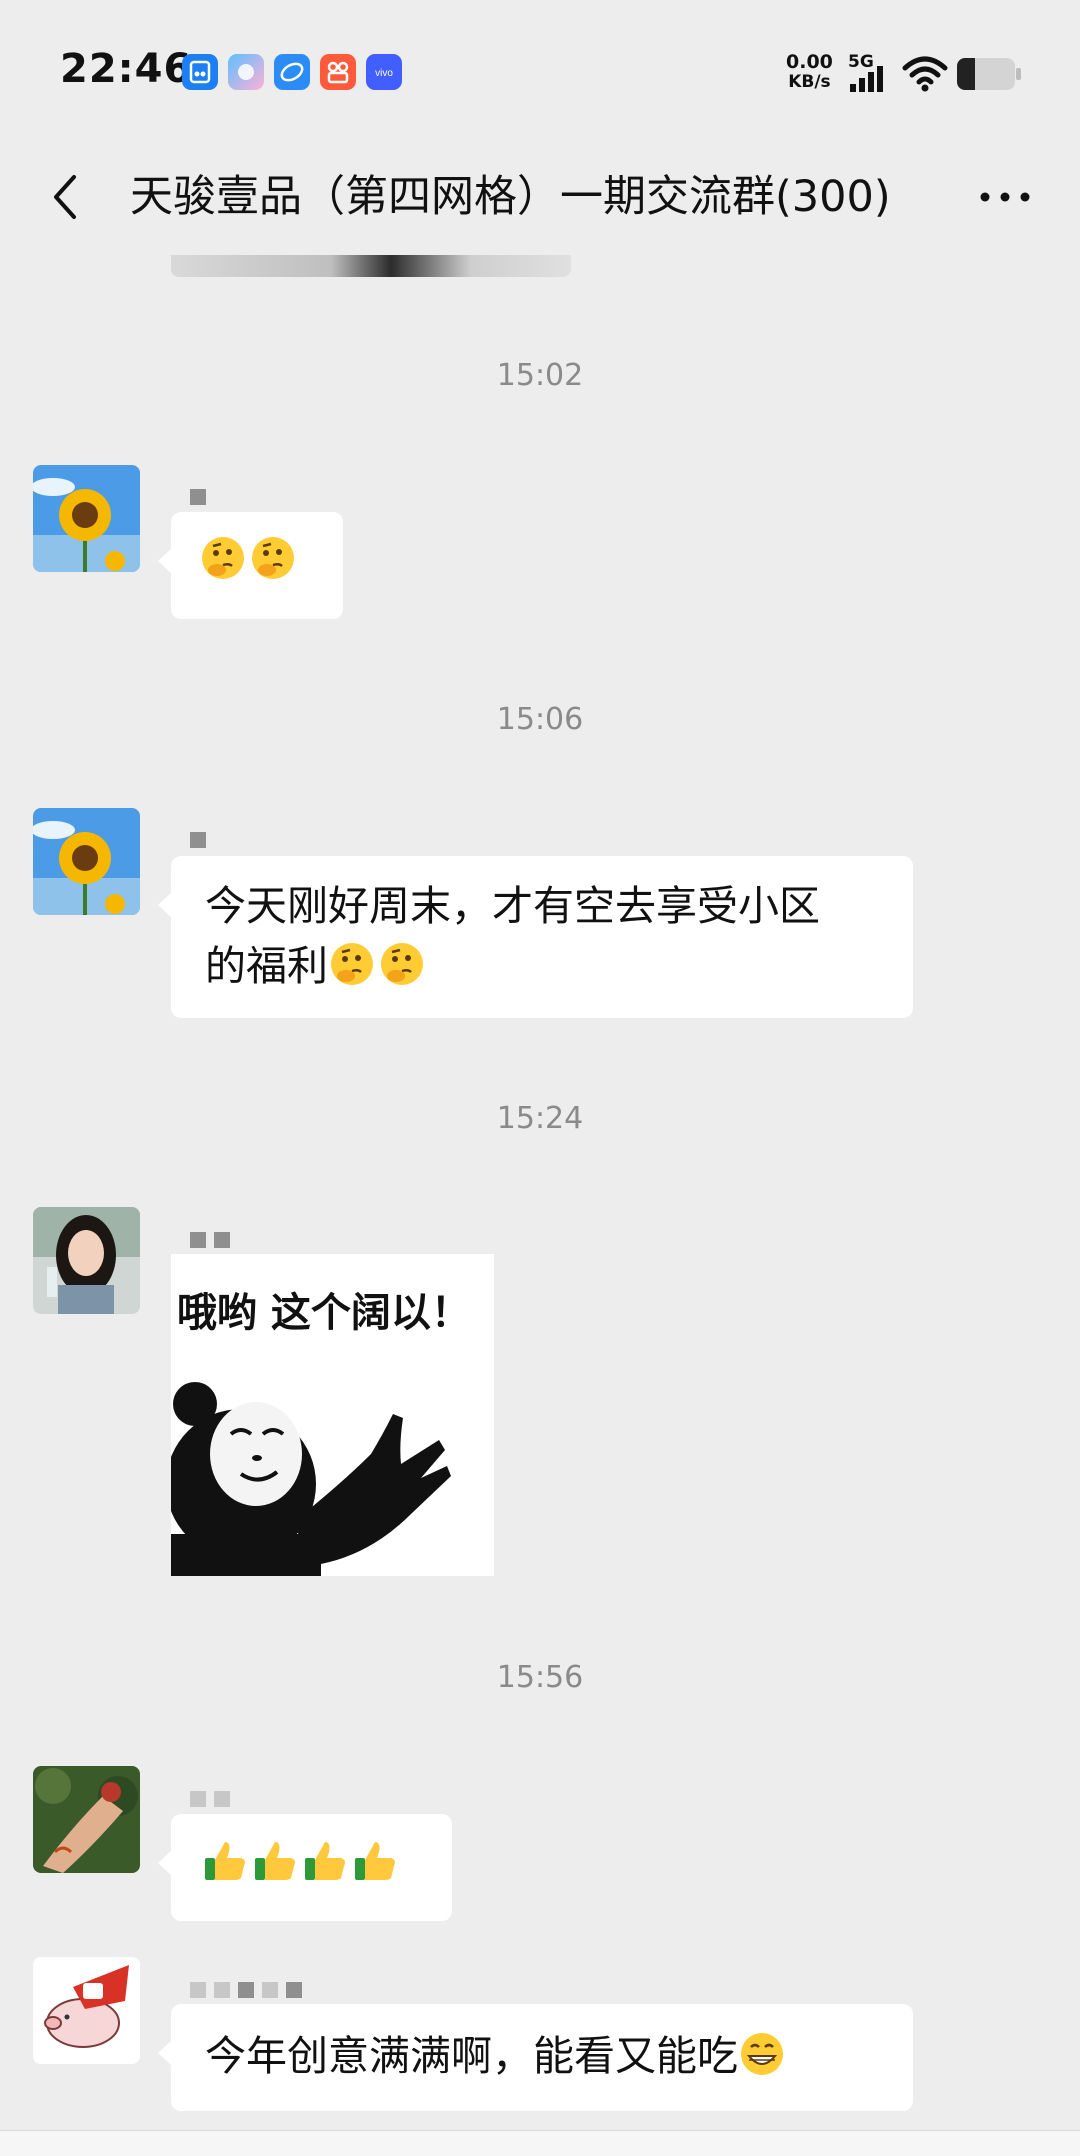 This screenshot has width=1080, height=2156. I want to click on vivo-icon-label: vivo, so click(384, 73).